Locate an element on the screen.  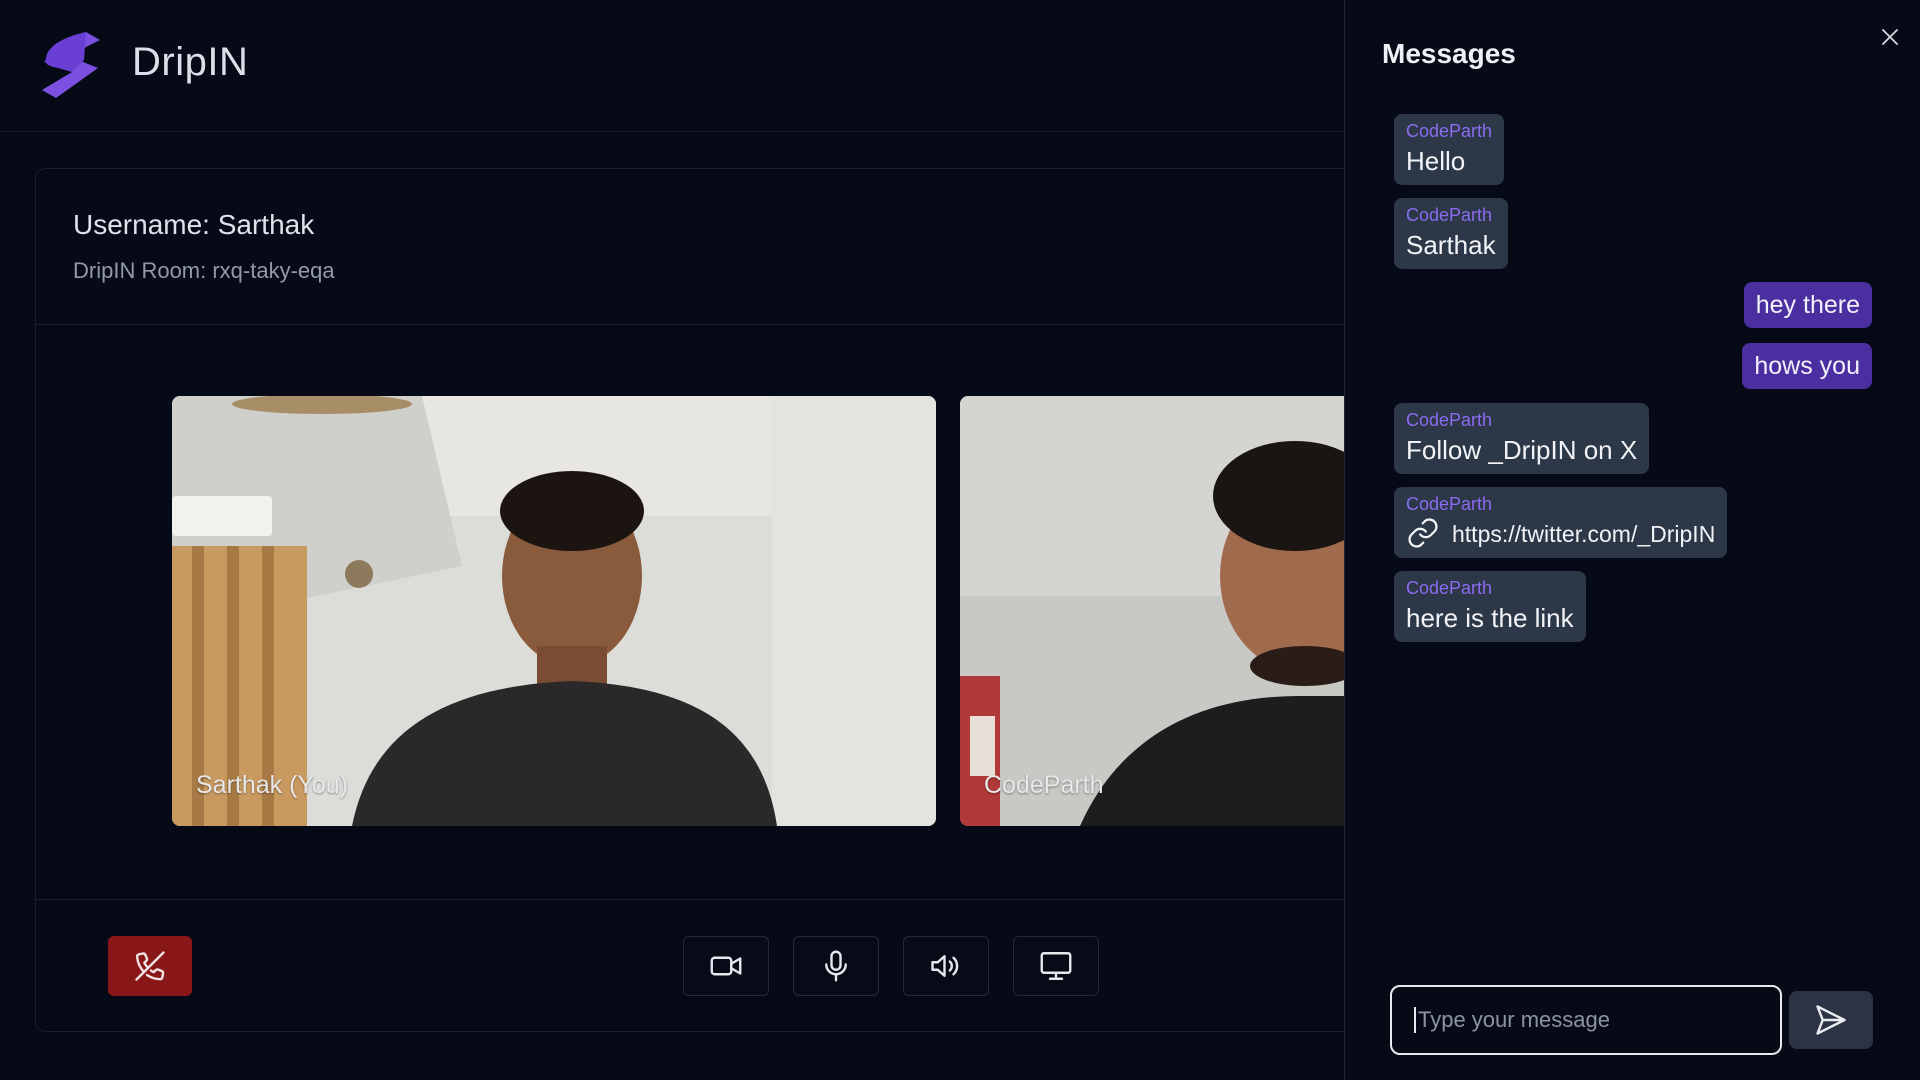
monitor-icon is located at coordinates (1056, 966).